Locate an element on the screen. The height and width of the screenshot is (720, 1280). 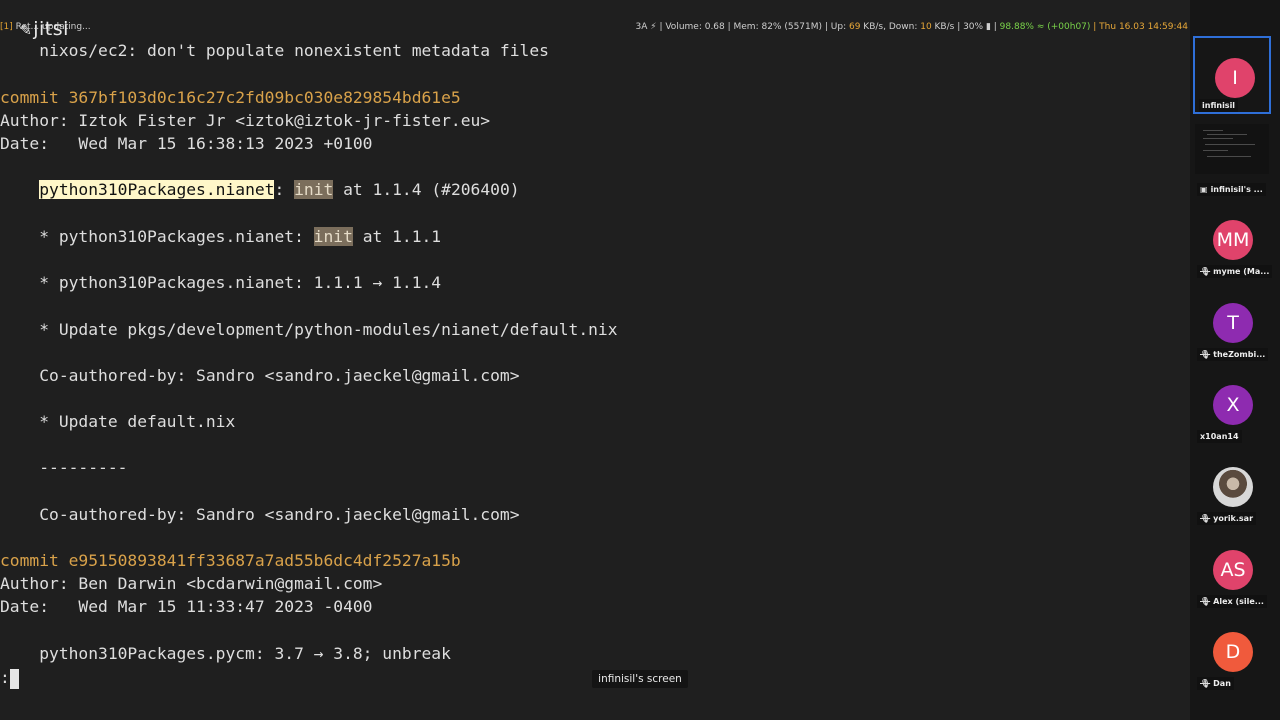
participant-name: 🎙︎ yorik.sar is located at coordinates (1227, 518).